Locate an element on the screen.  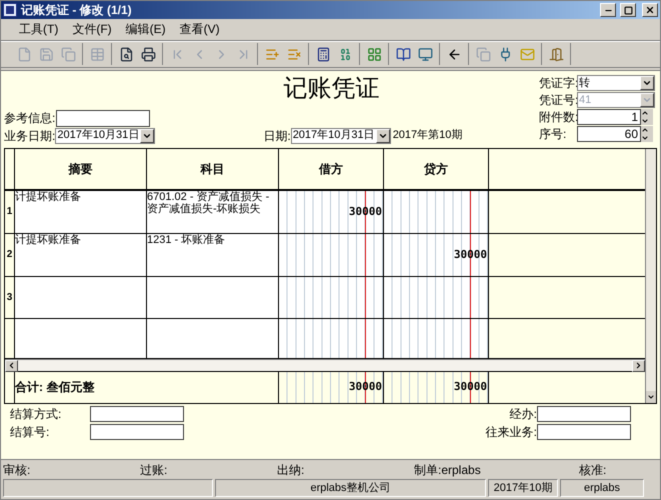
number-field: 1 is located at coordinates (609, 117).